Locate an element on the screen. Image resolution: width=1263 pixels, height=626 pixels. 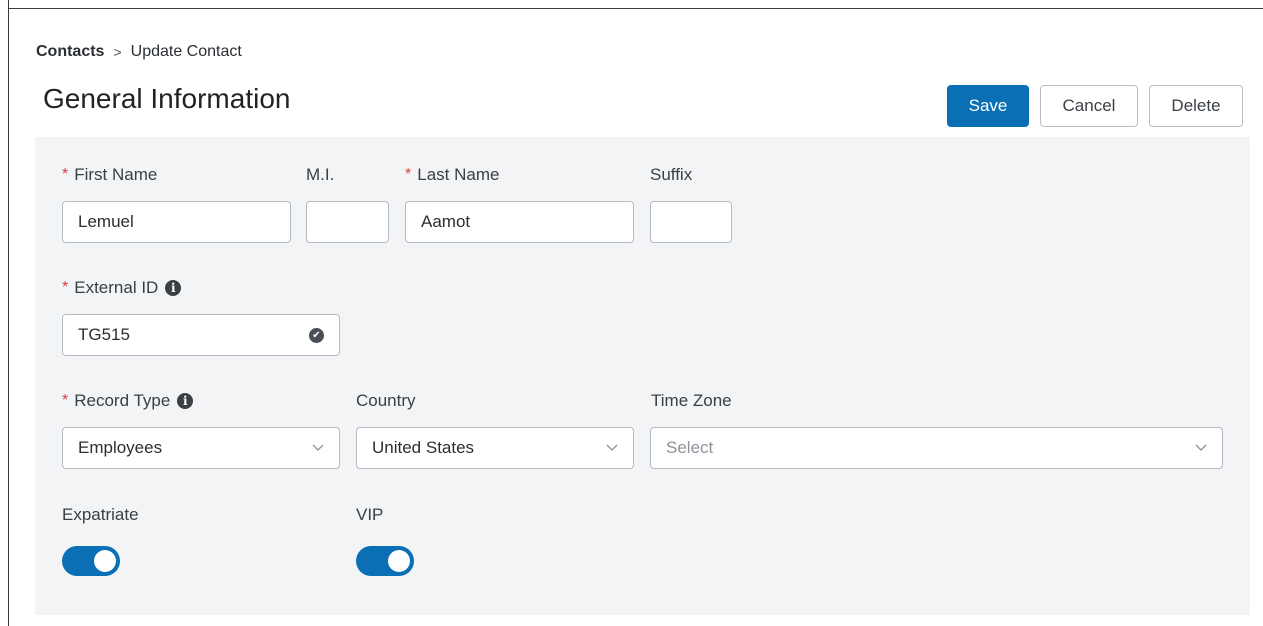
vip-label: VIP is located at coordinates (369, 515).